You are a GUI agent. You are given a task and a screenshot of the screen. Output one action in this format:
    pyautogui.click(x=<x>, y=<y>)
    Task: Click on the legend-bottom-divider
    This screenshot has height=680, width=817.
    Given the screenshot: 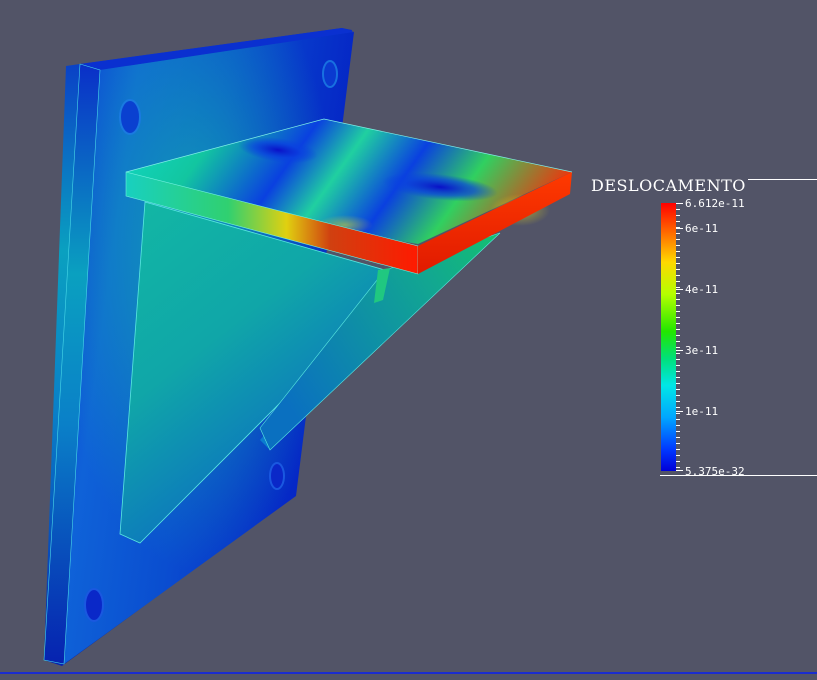 What is the action you would take?
    pyautogui.click(x=738, y=475)
    